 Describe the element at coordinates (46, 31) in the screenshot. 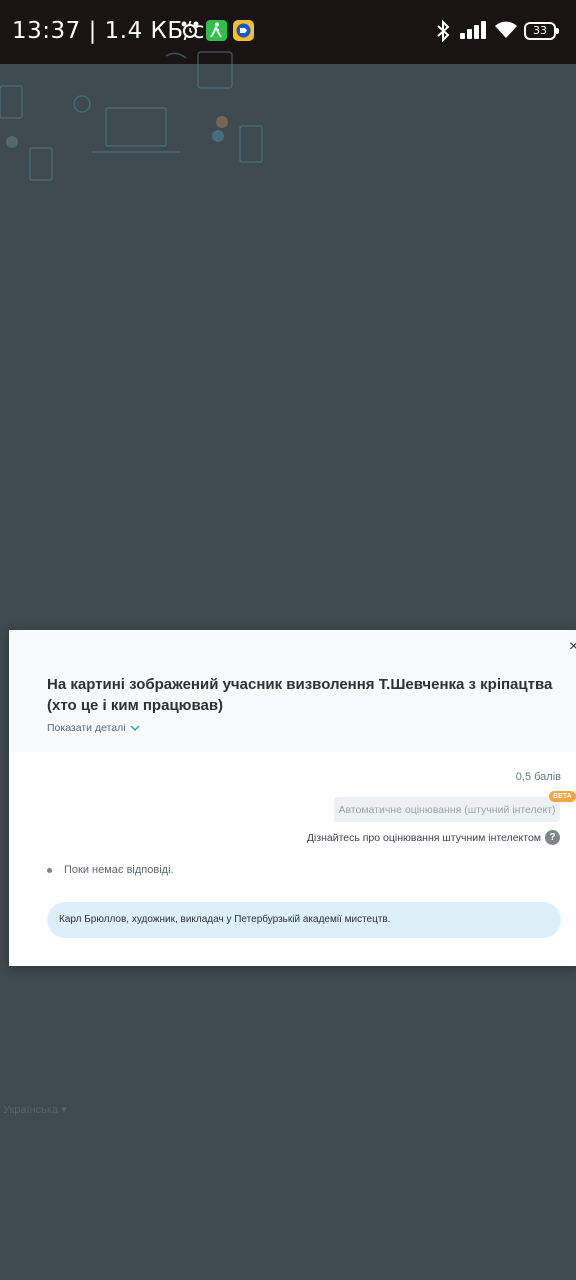

I see `status-time: 13:37` at that location.